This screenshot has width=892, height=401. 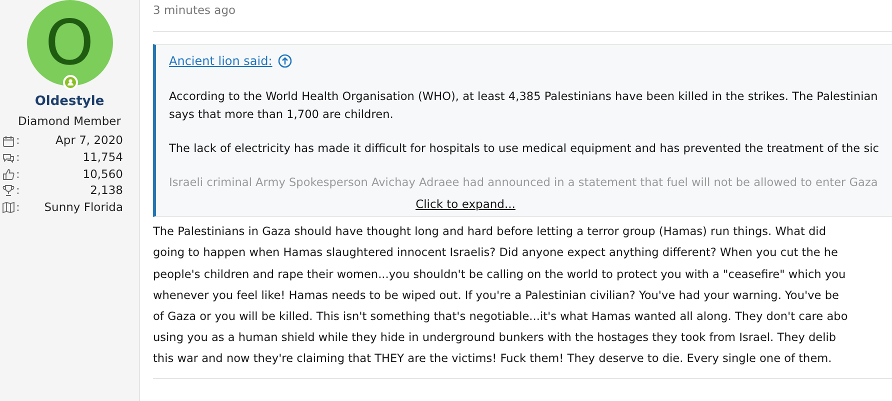 I want to click on stat-value: 2,138, so click(x=107, y=191).